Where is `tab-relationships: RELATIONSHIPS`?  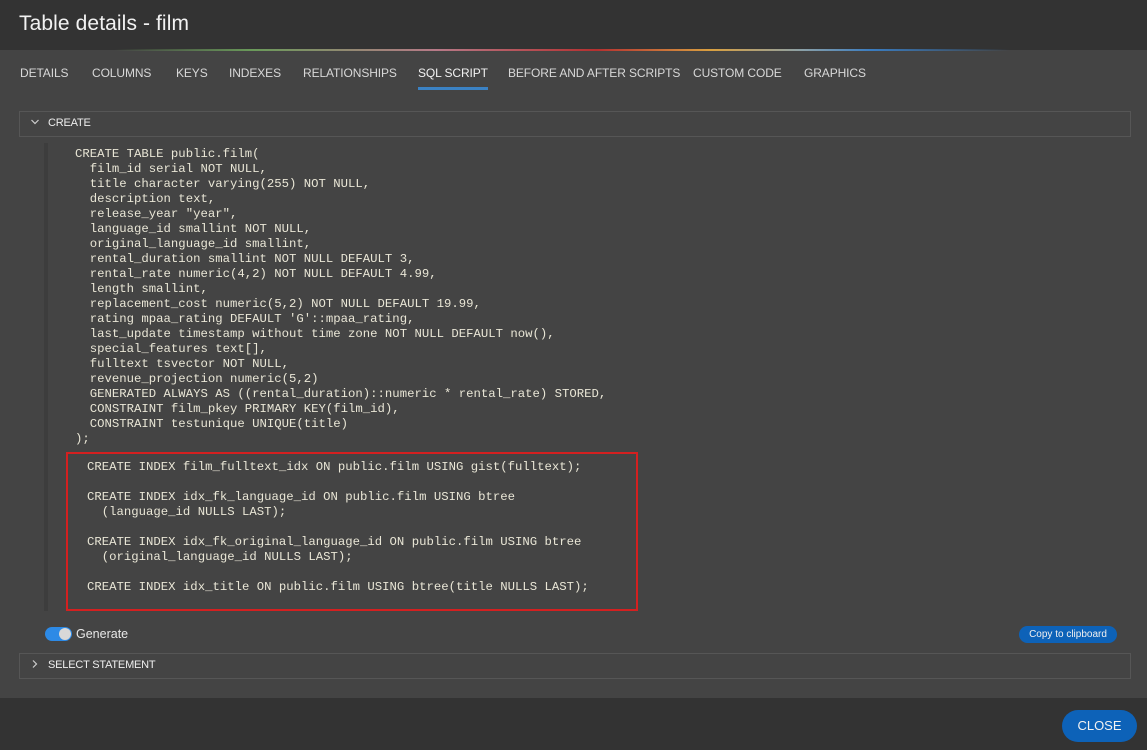
tab-relationships: RELATIONSHIPS is located at coordinates (350, 73).